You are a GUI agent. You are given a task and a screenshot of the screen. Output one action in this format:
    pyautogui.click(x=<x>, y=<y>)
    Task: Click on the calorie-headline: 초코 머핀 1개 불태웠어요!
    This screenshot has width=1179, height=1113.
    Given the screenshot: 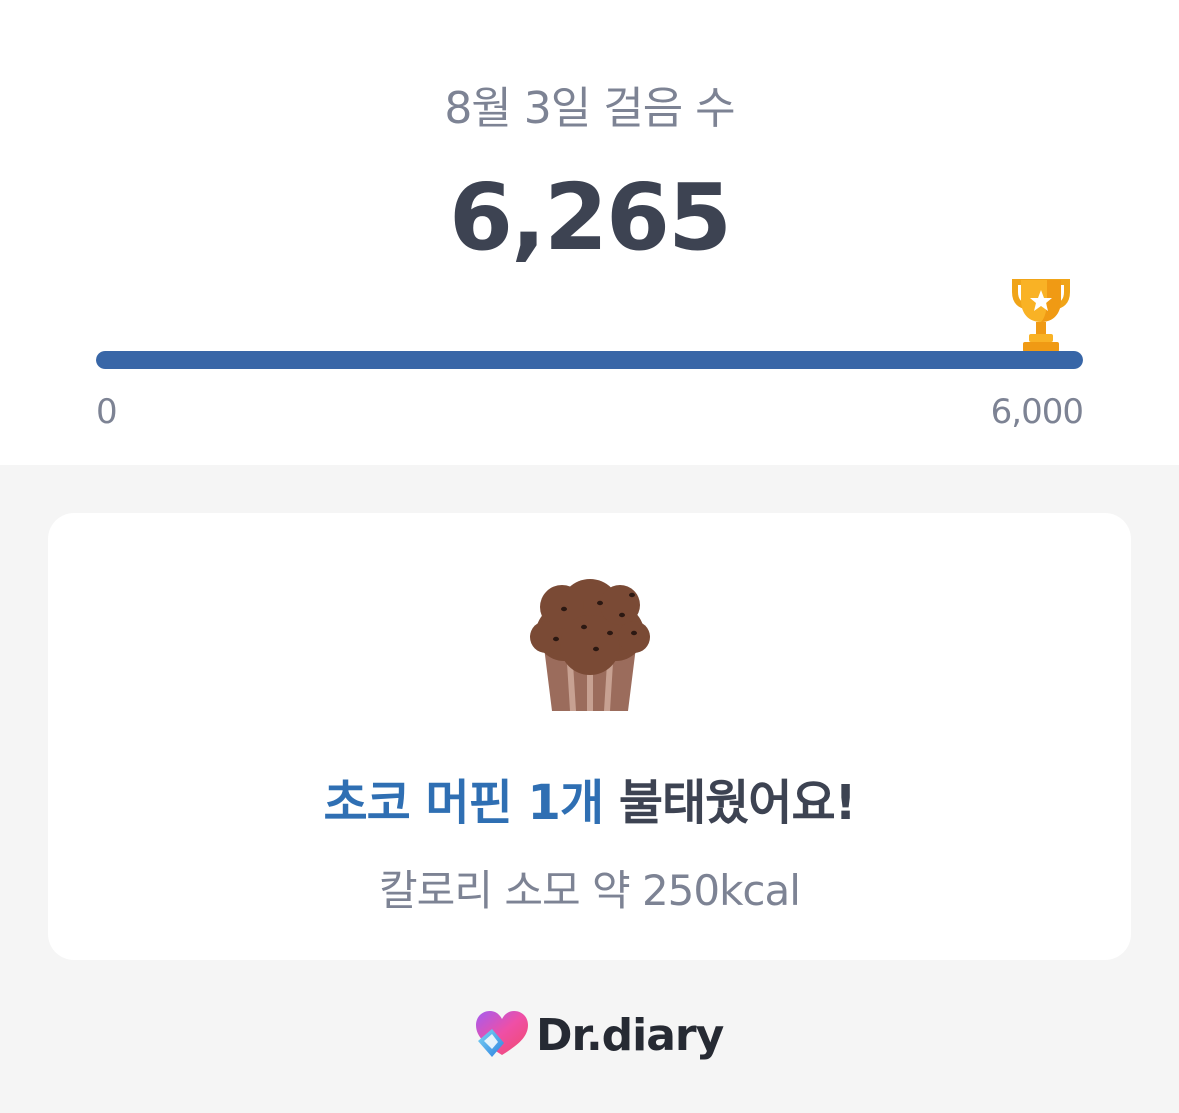 What is the action you would take?
    pyautogui.click(x=589, y=798)
    